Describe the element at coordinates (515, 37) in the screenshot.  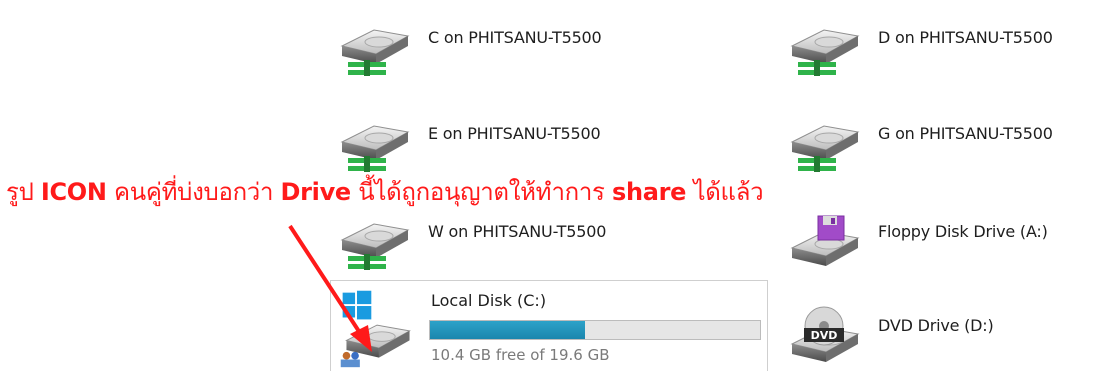
I see `drive-label: C on PHITSANU-T5500` at that location.